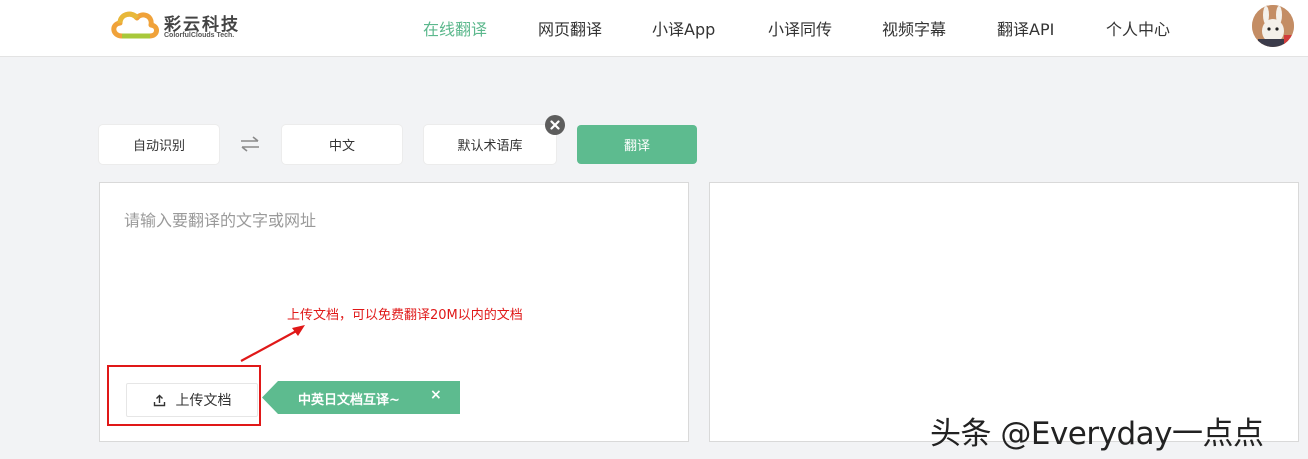  I want to click on translate-button: 翻译, so click(637, 144).